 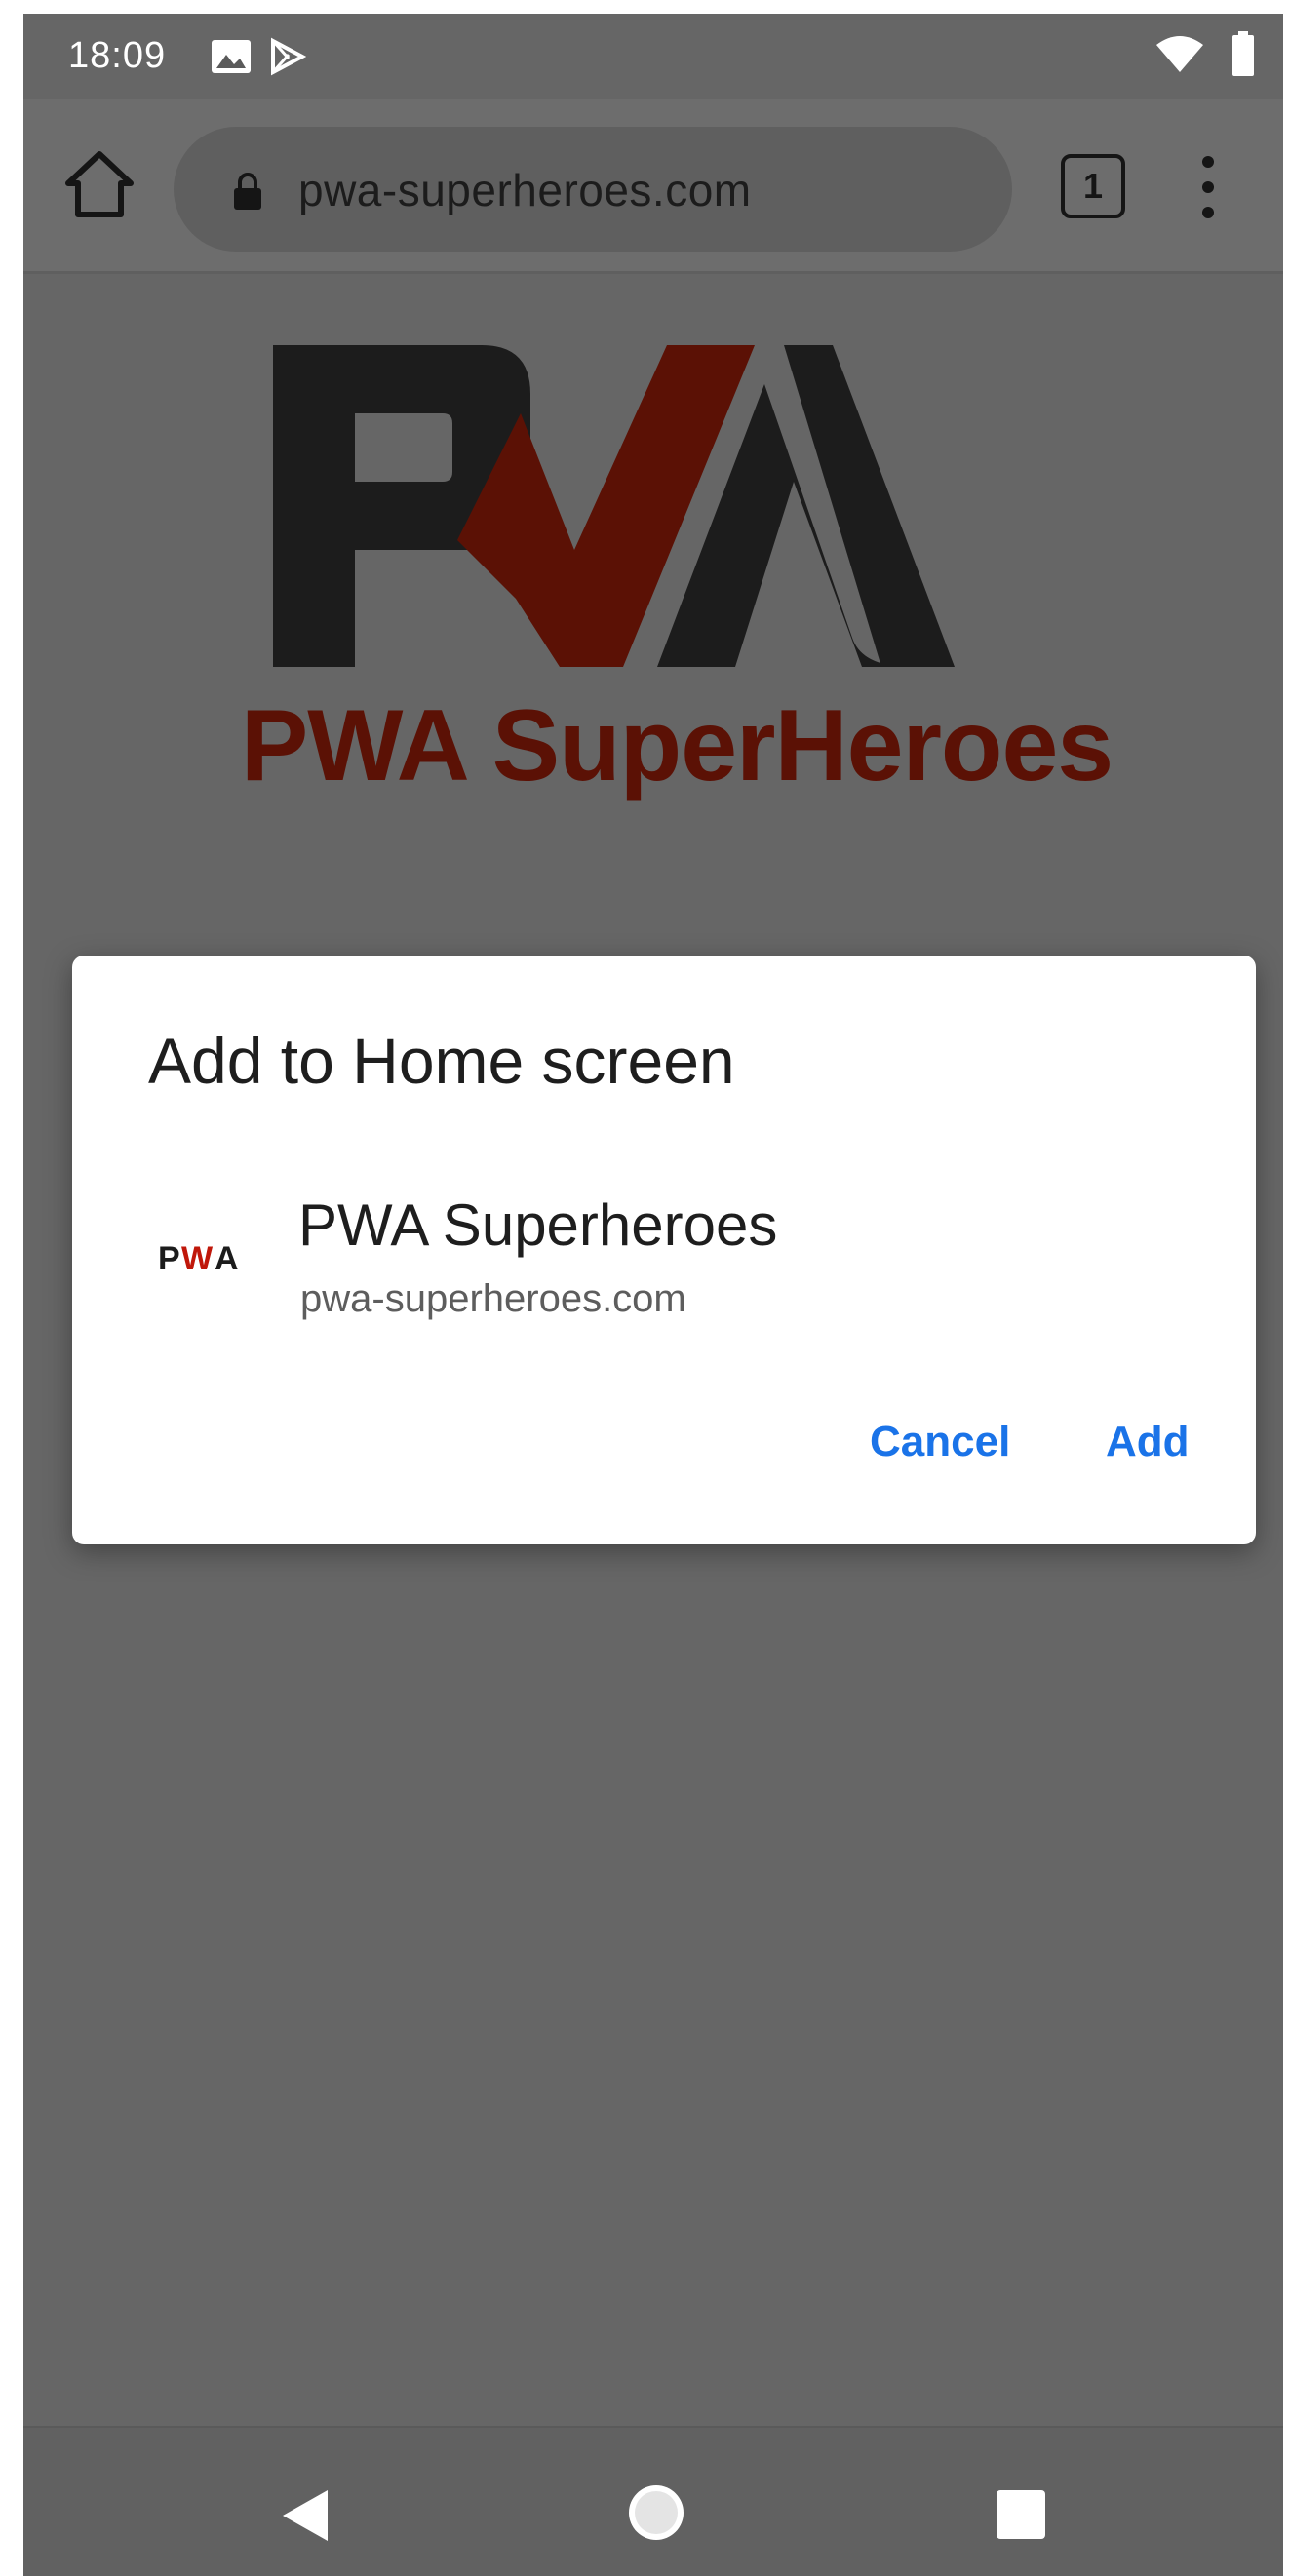 I want to click on battery-icon, so click(x=1243, y=53).